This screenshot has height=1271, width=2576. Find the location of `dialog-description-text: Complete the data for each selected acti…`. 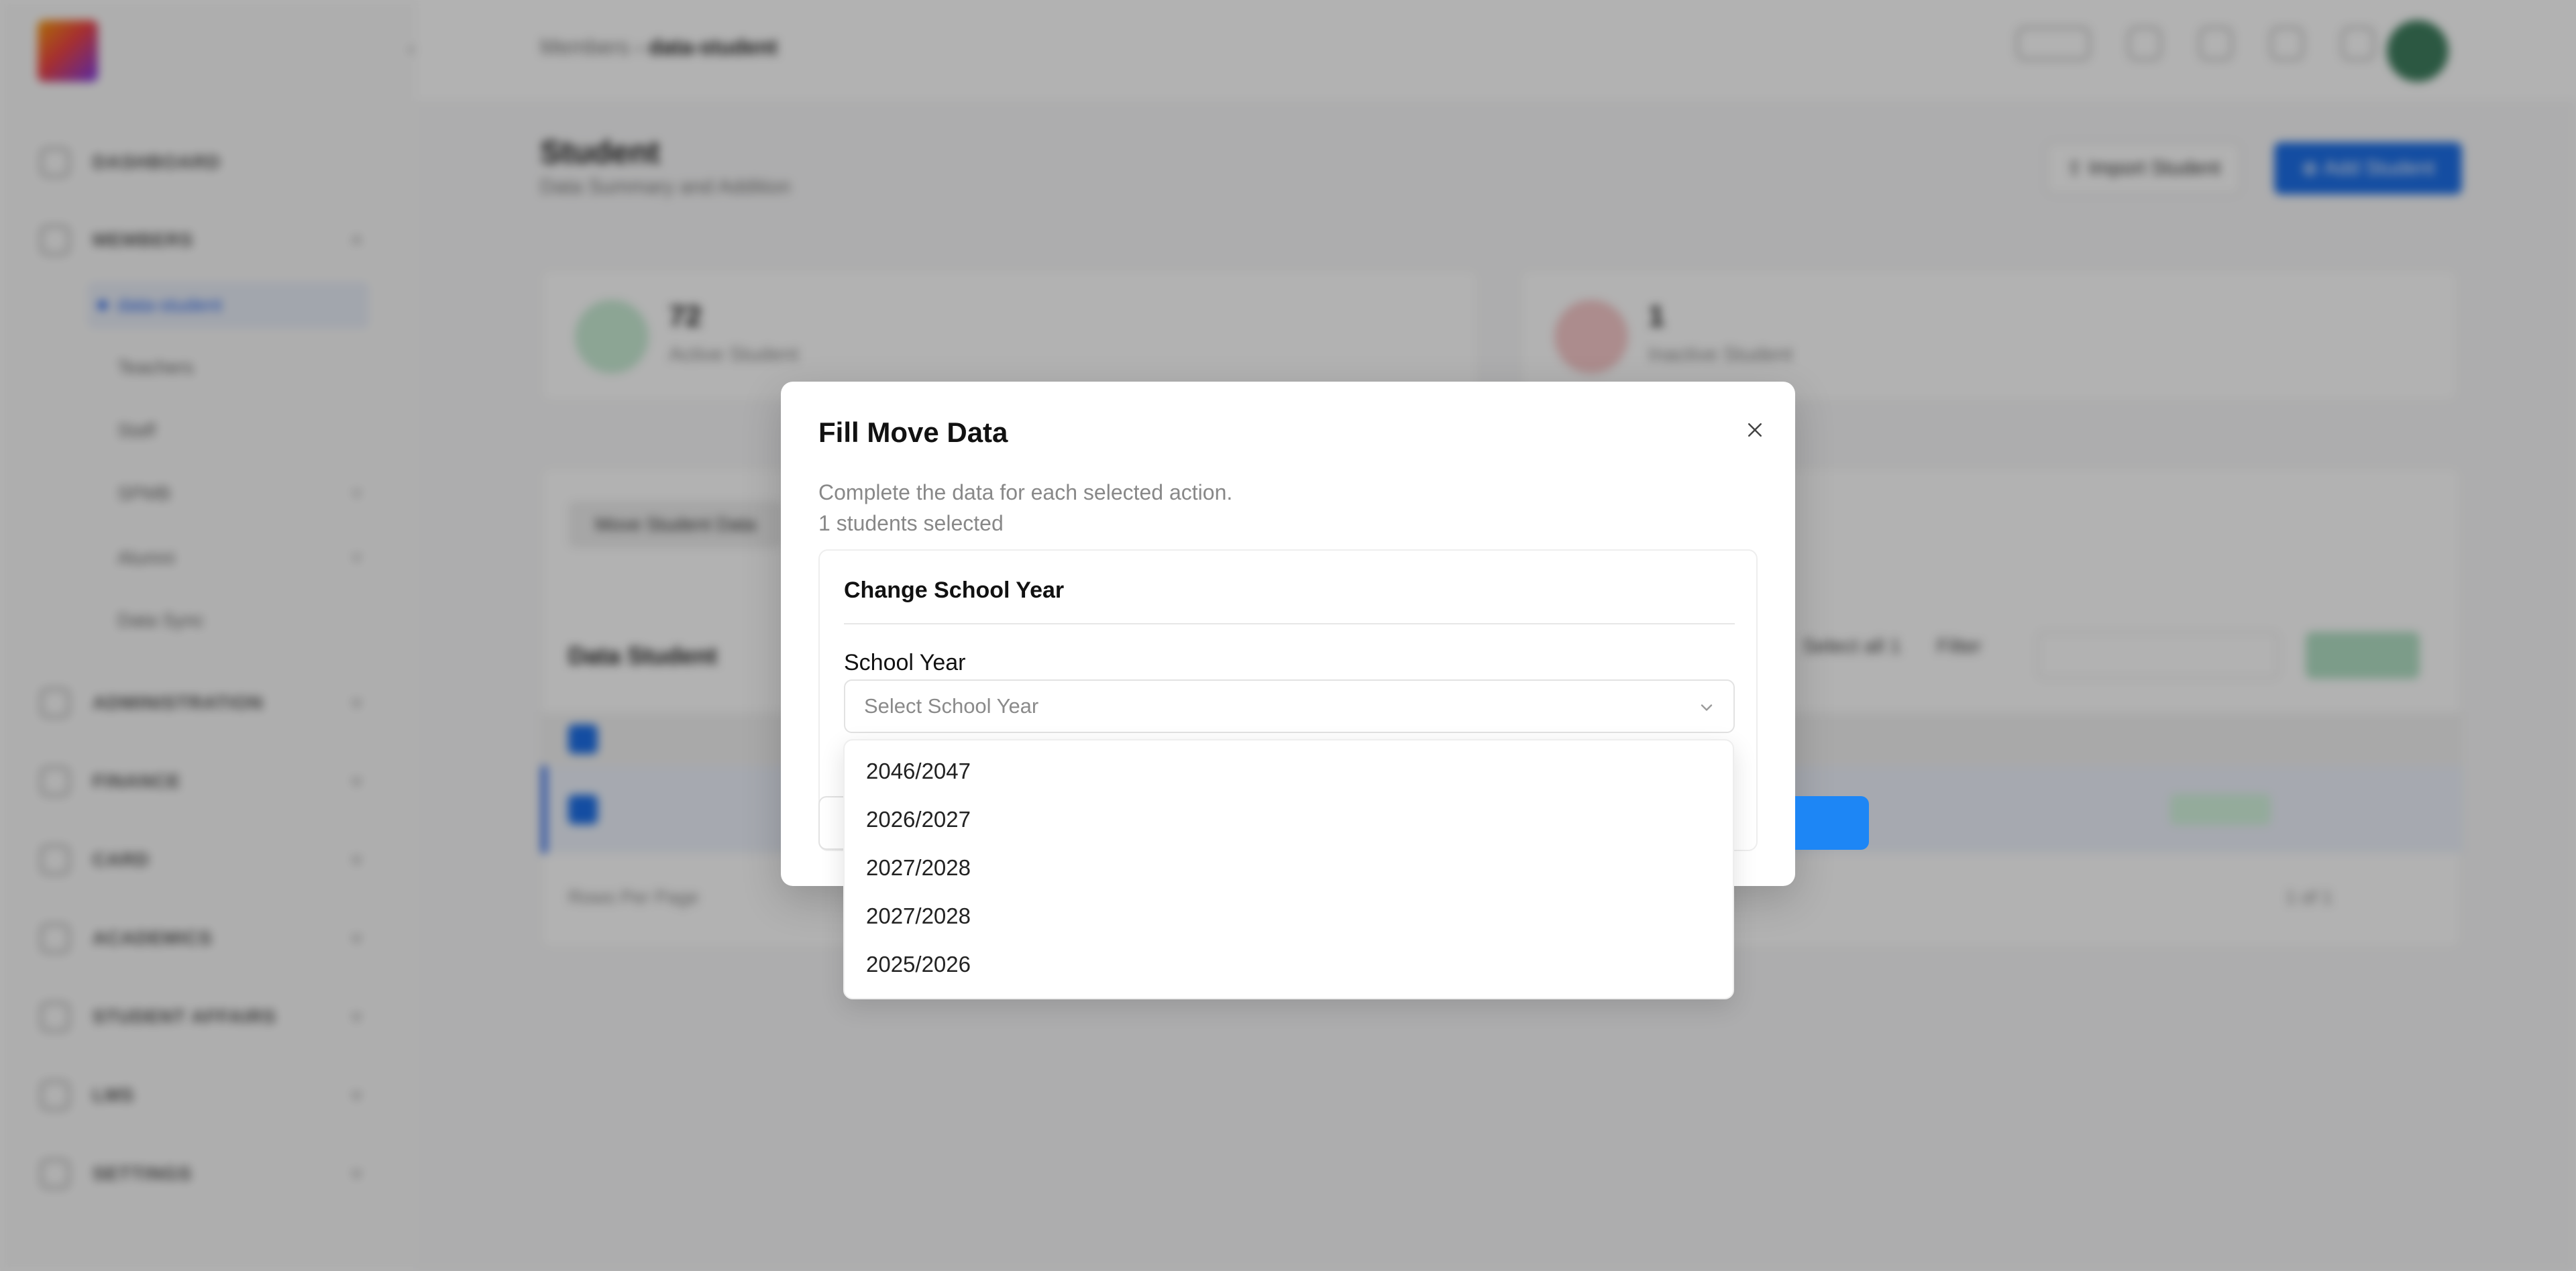

dialog-description-text: Complete the data for each selected acti… is located at coordinates (1025, 492).